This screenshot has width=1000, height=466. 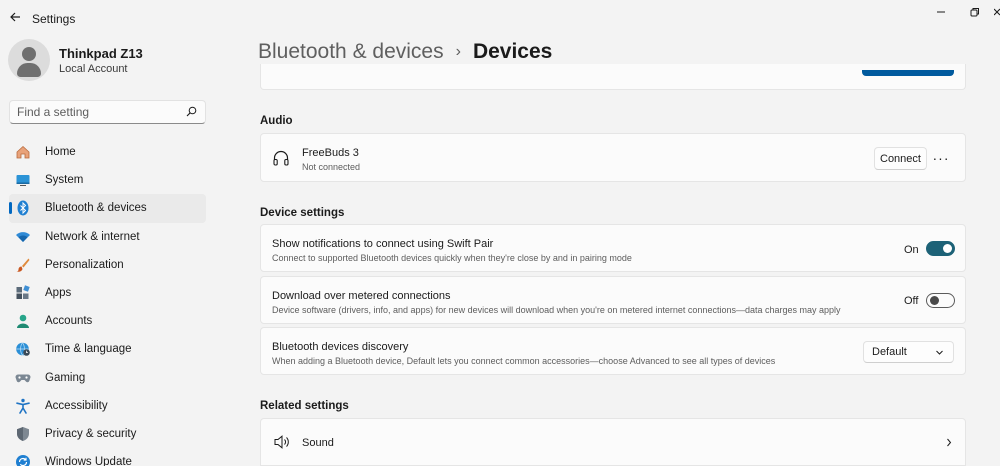 I want to click on page-title: Devices, so click(x=512, y=51).